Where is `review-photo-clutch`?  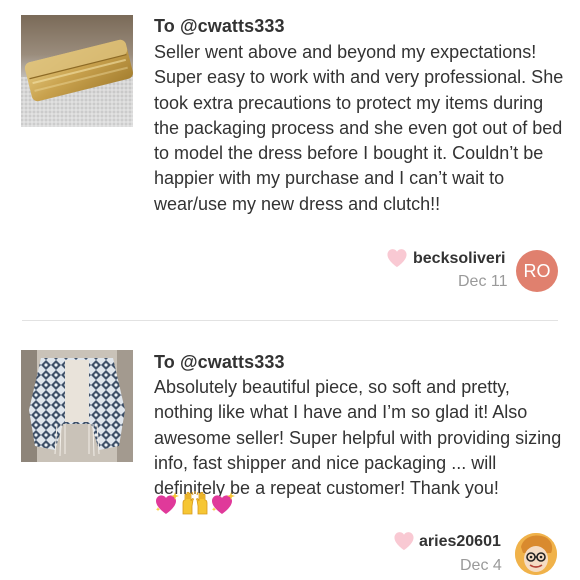
review-photo-clutch is located at coordinates (77, 71).